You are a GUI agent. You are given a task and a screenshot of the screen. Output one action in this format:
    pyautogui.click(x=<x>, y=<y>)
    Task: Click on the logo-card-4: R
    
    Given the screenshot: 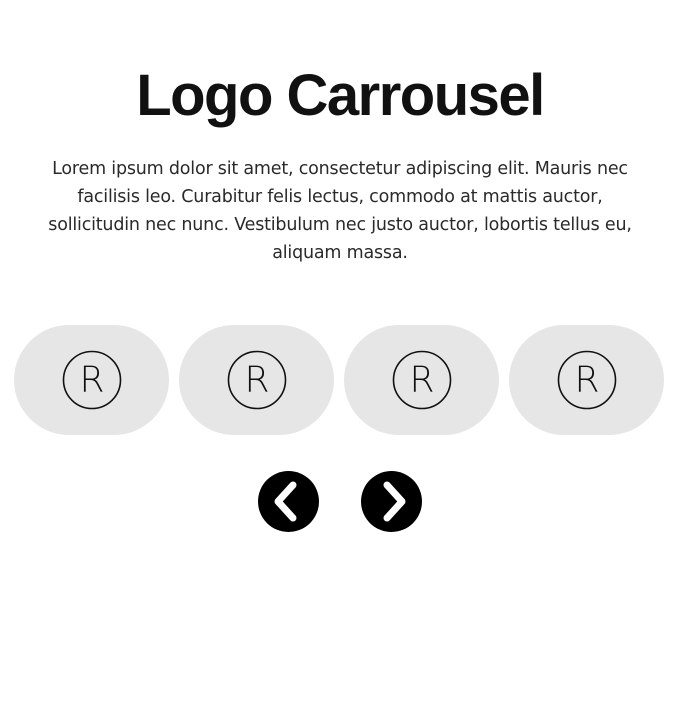 What is the action you would take?
    pyautogui.click(x=586, y=380)
    